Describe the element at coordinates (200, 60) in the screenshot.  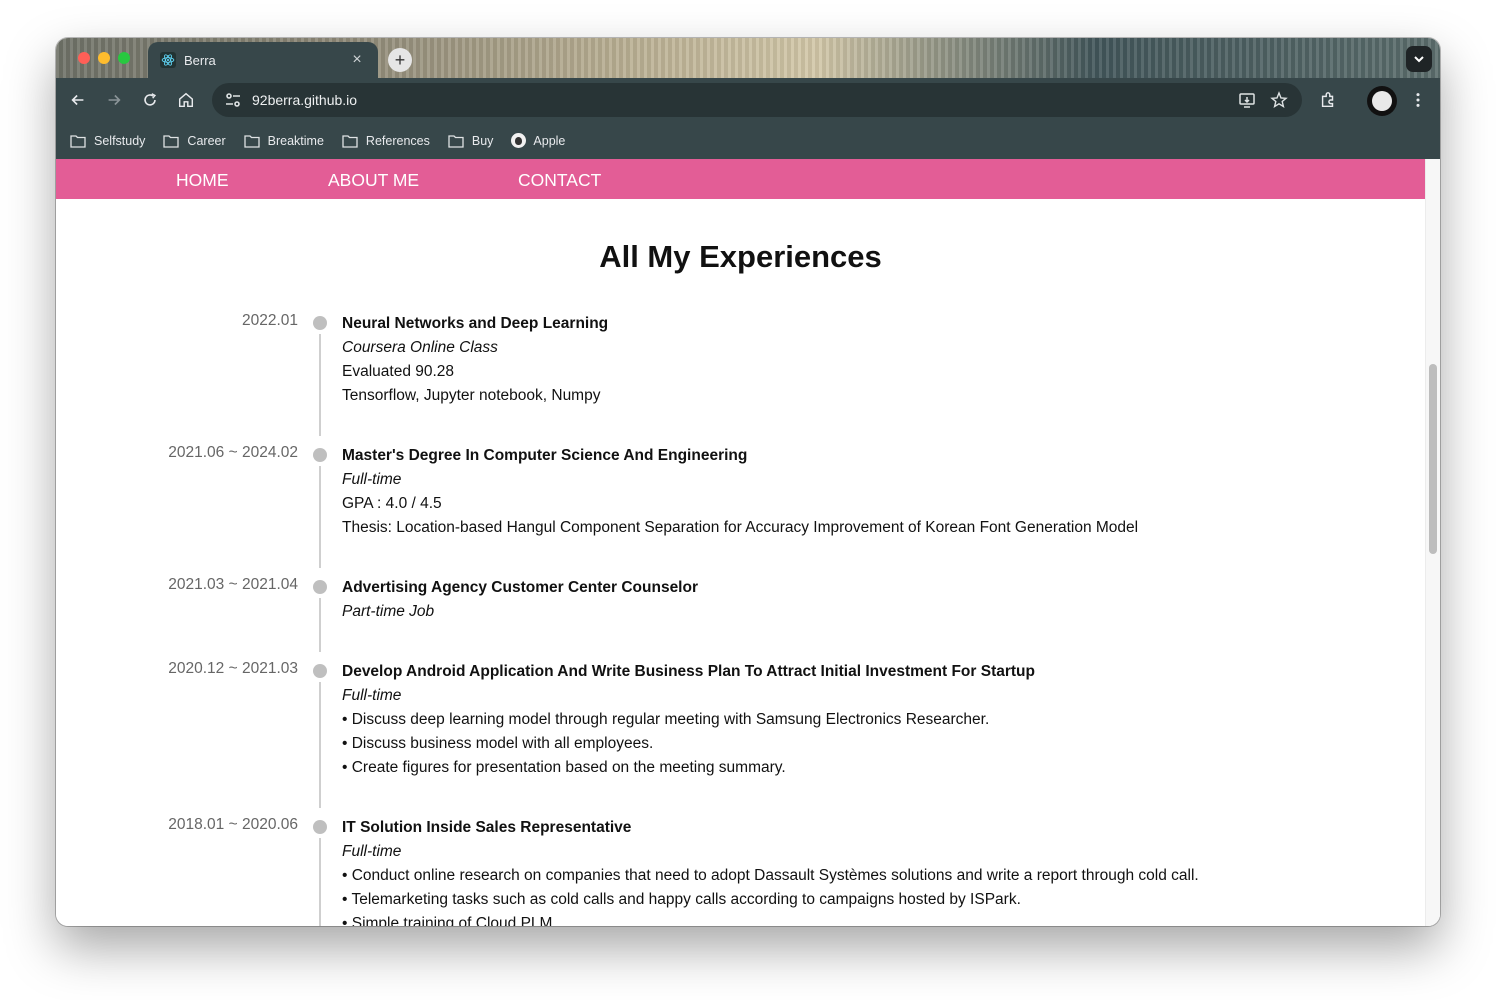
I see `tab-title: Berra` at that location.